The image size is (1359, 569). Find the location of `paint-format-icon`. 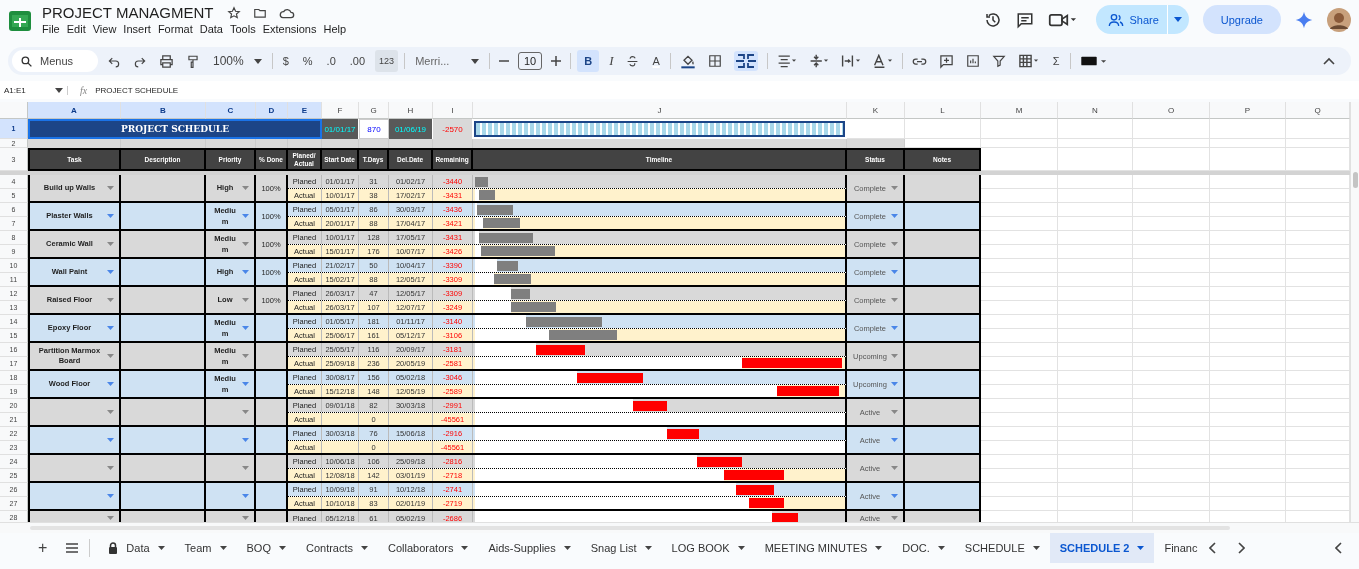

paint-format-icon is located at coordinates (193, 61).